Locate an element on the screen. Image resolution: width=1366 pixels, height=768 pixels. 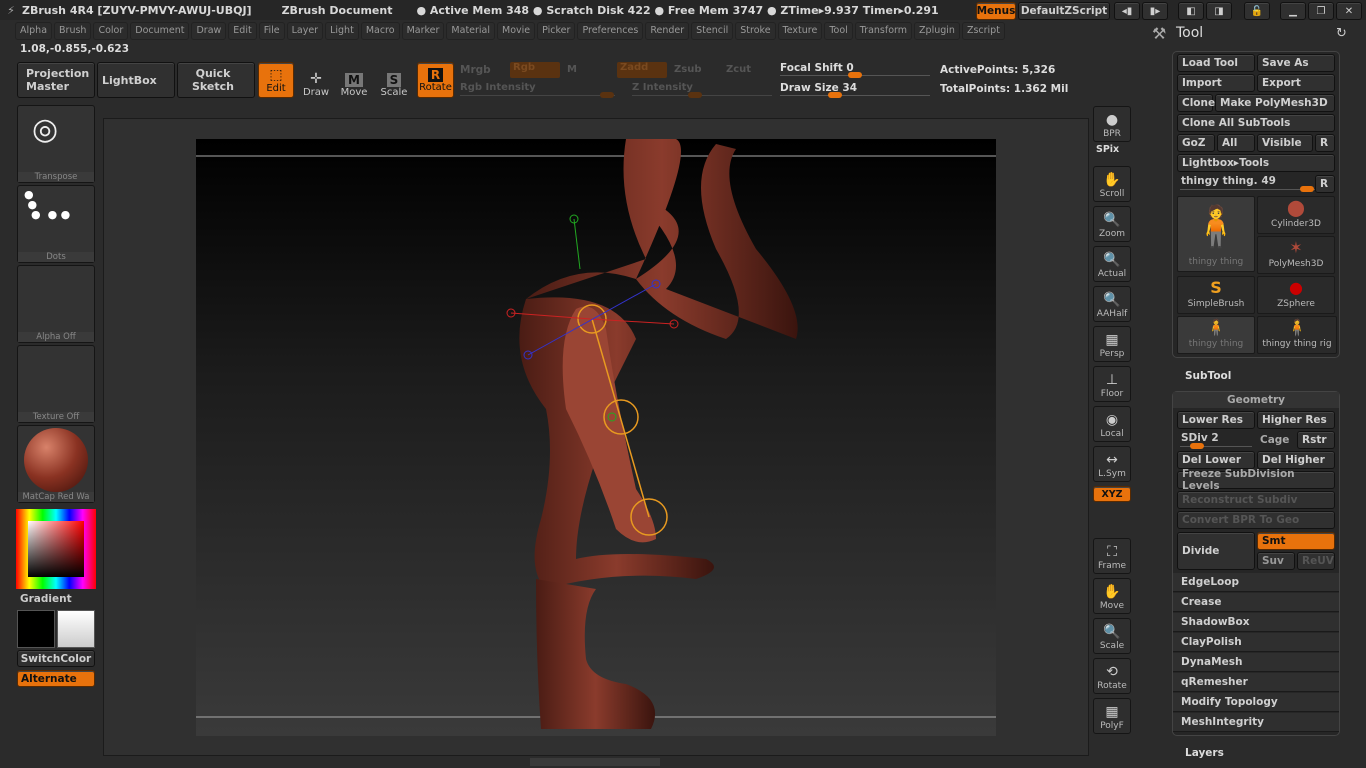
menu-edit: Edit is located at coordinates (242, 31).